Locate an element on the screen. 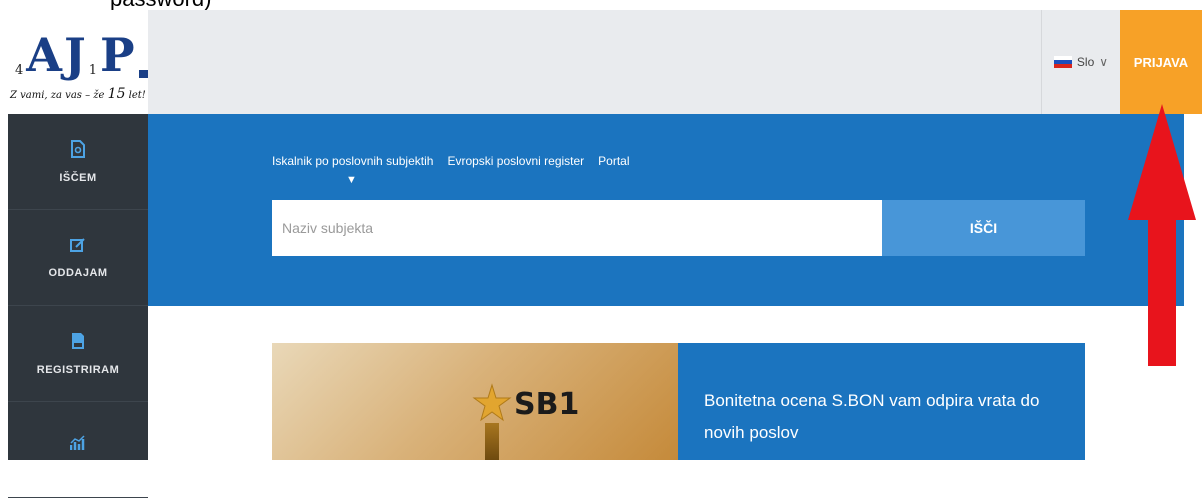 The image size is (1202, 498). trophy-icon is located at coordinates (492, 441).